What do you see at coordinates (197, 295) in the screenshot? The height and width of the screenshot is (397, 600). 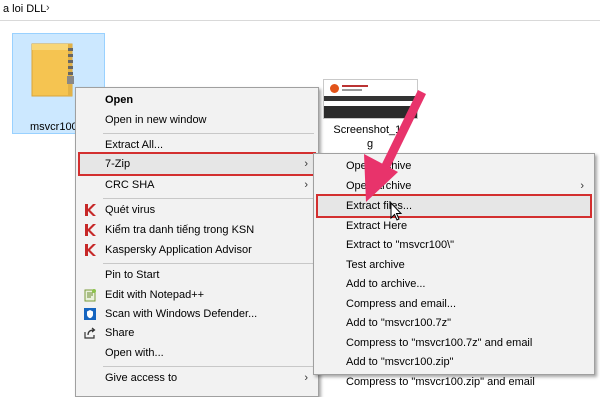 I see `menu-item-edit-notepadpp: Edit with Notepad++` at bounding box center [197, 295].